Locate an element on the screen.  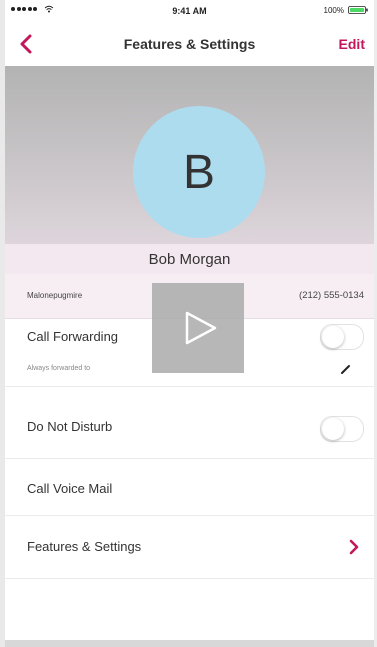
username: Malonepugmire is located at coordinates (55, 295).